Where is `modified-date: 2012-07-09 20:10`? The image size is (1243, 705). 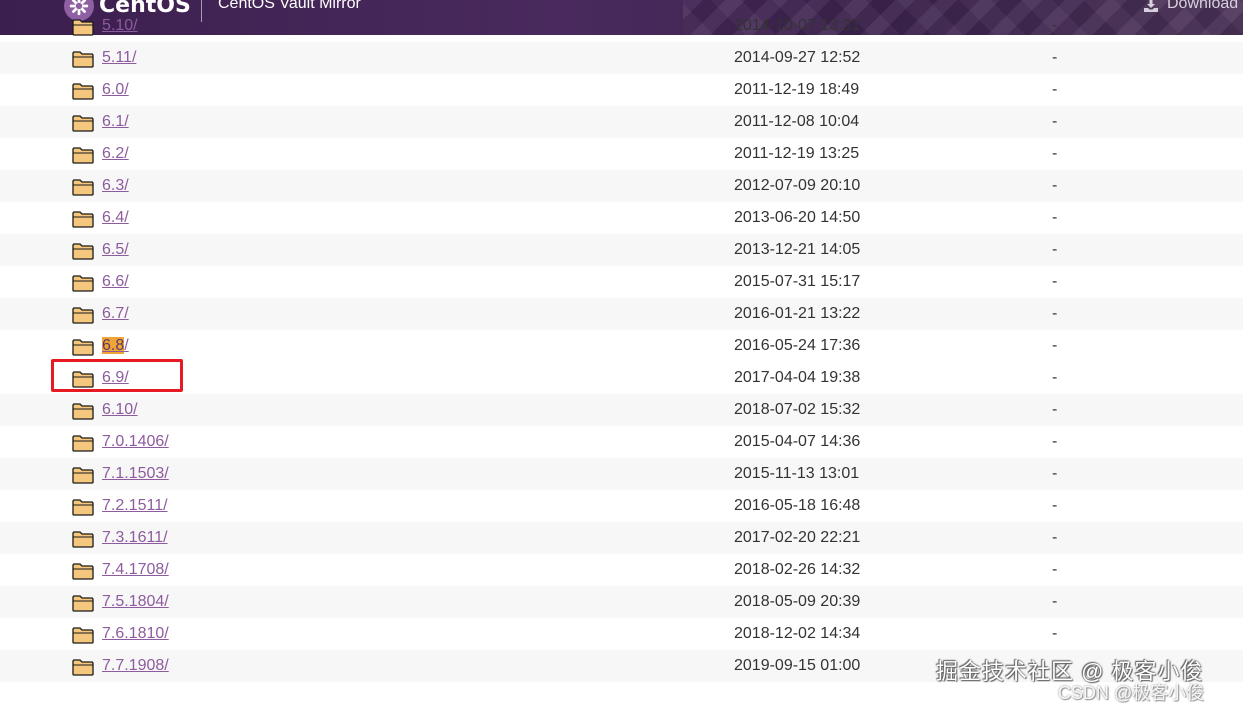 modified-date: 2012-07-09 20:10 is located at coordinates (797, 185).